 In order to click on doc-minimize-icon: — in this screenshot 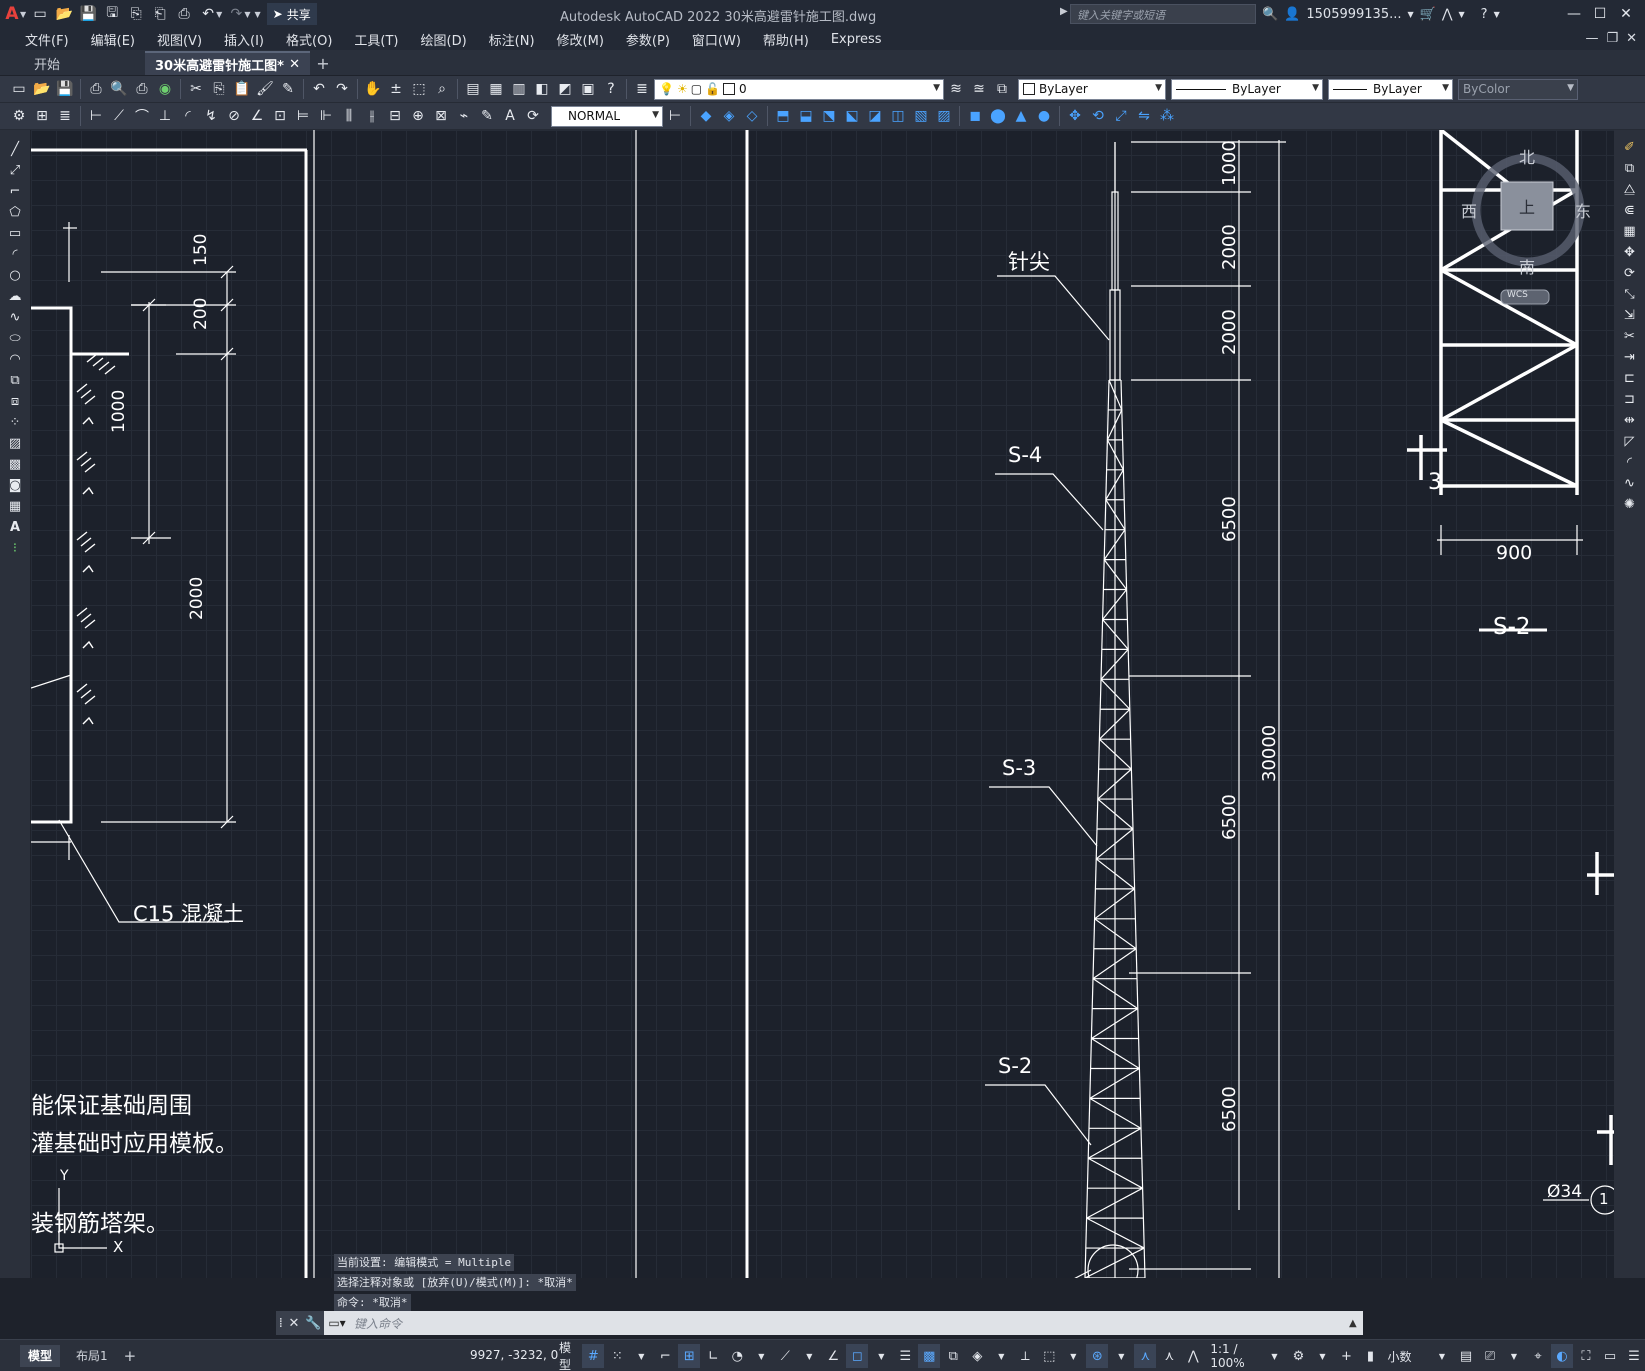, I will do `click(1591, 38)`.